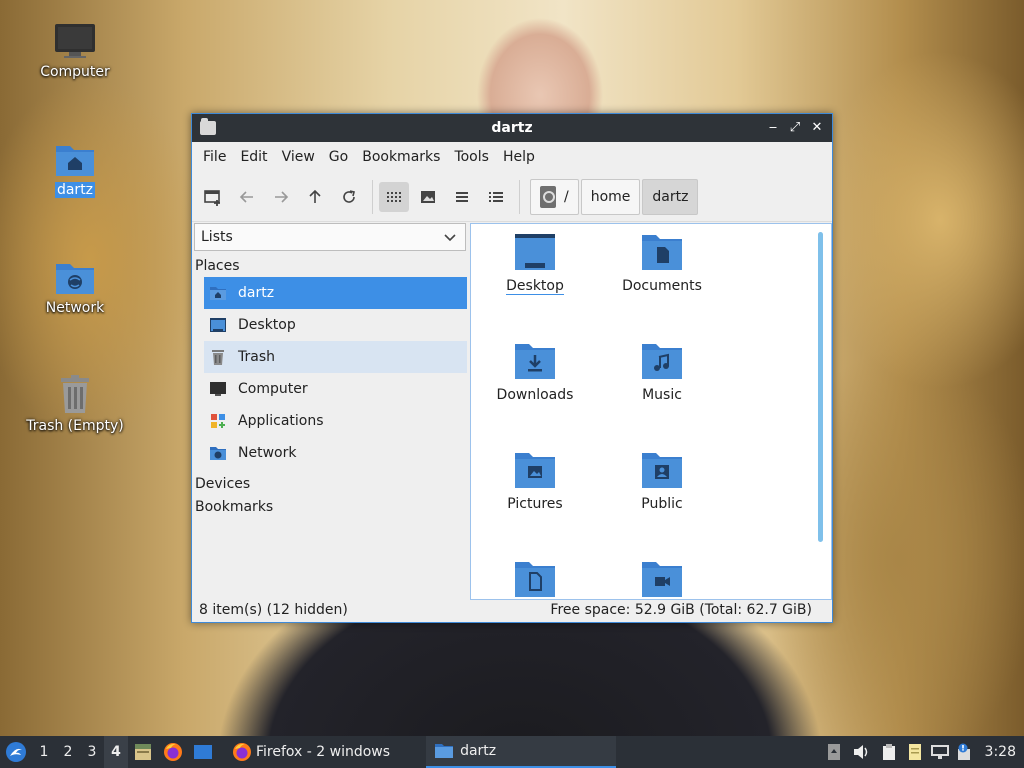  I want to click on menu-bookmarks: Bookmarks, so click(401, 157).